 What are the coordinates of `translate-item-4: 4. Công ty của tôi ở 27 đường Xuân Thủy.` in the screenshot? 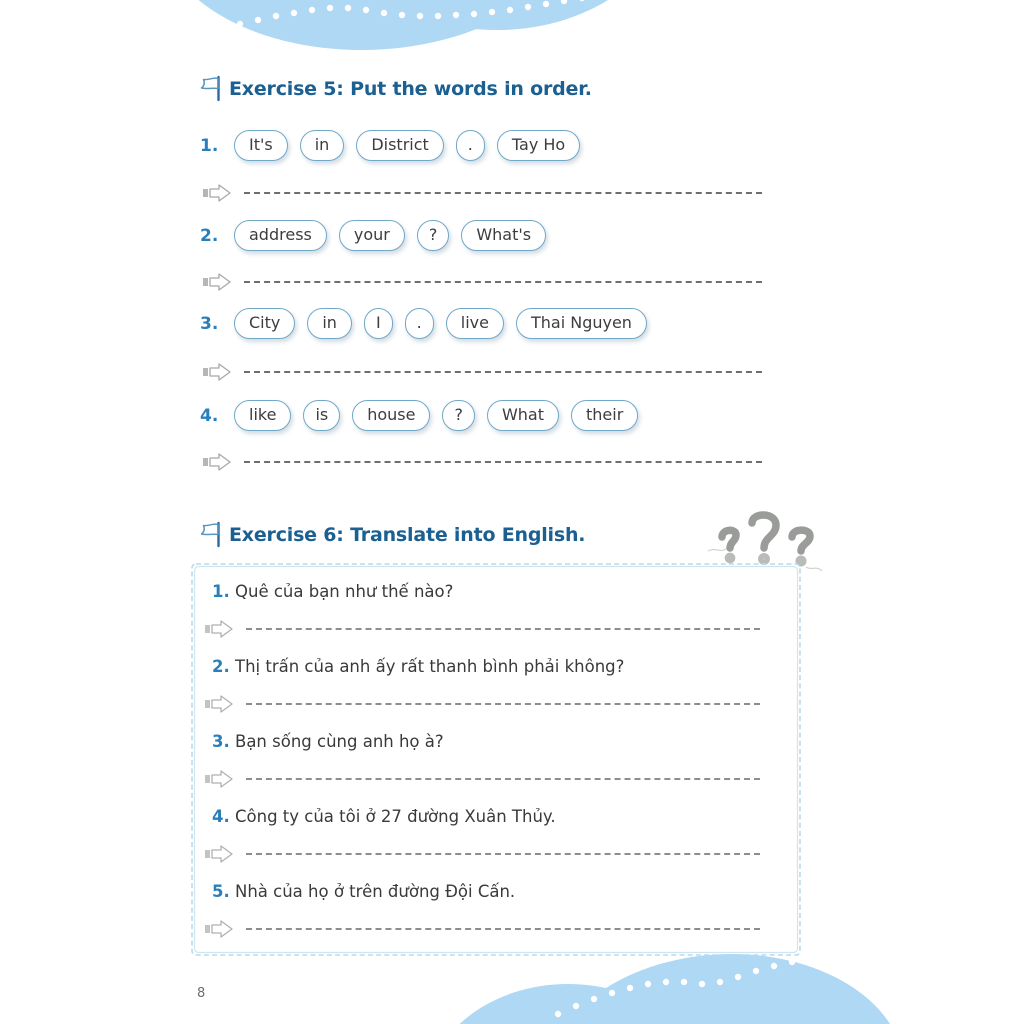 It's located at (384, 816).